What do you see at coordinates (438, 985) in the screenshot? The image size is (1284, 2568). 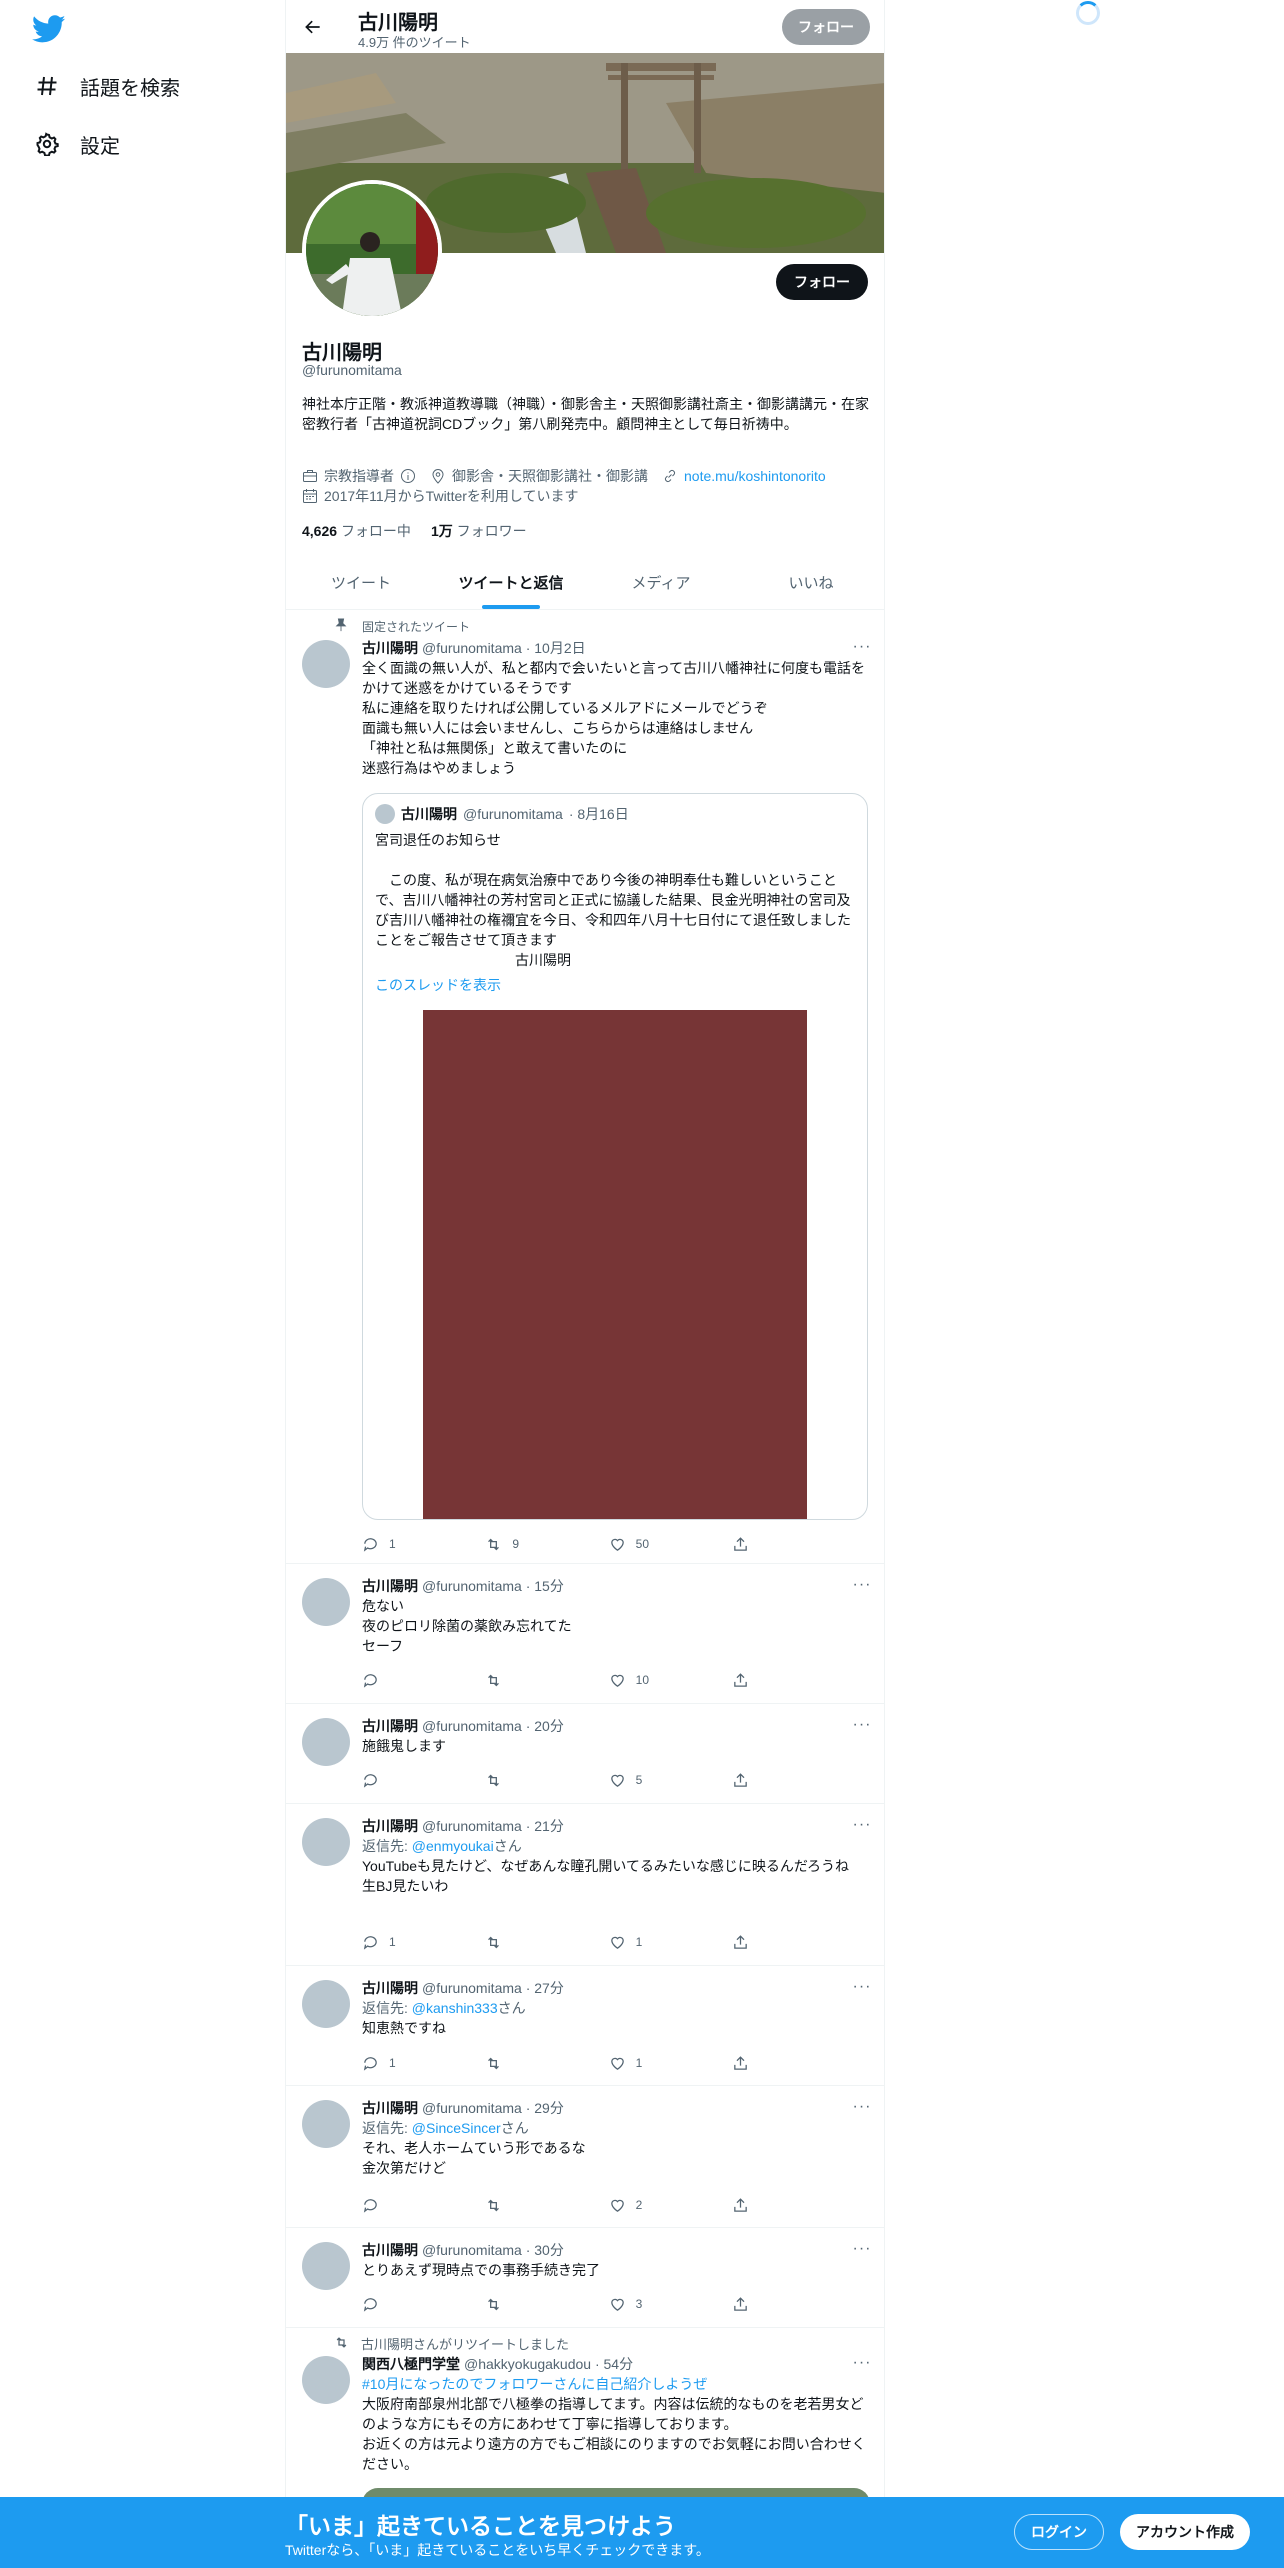 I see `show-thread-link: このスレッドを表示` at bounding box center [438, 985].